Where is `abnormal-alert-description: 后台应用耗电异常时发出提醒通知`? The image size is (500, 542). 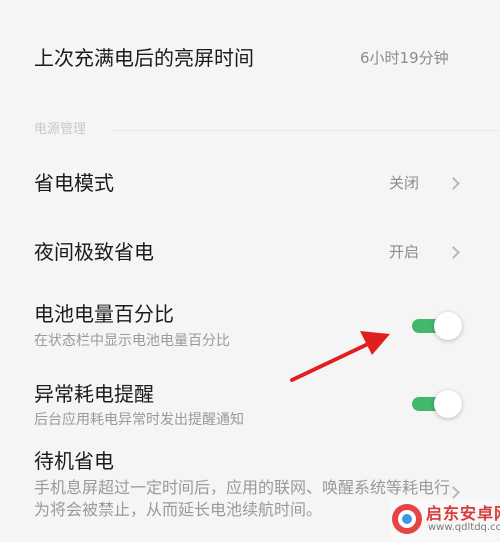 abnormal-alert-description: 后台应用耗电异常时发出提醒通知 is located at coordinates (139, 420).